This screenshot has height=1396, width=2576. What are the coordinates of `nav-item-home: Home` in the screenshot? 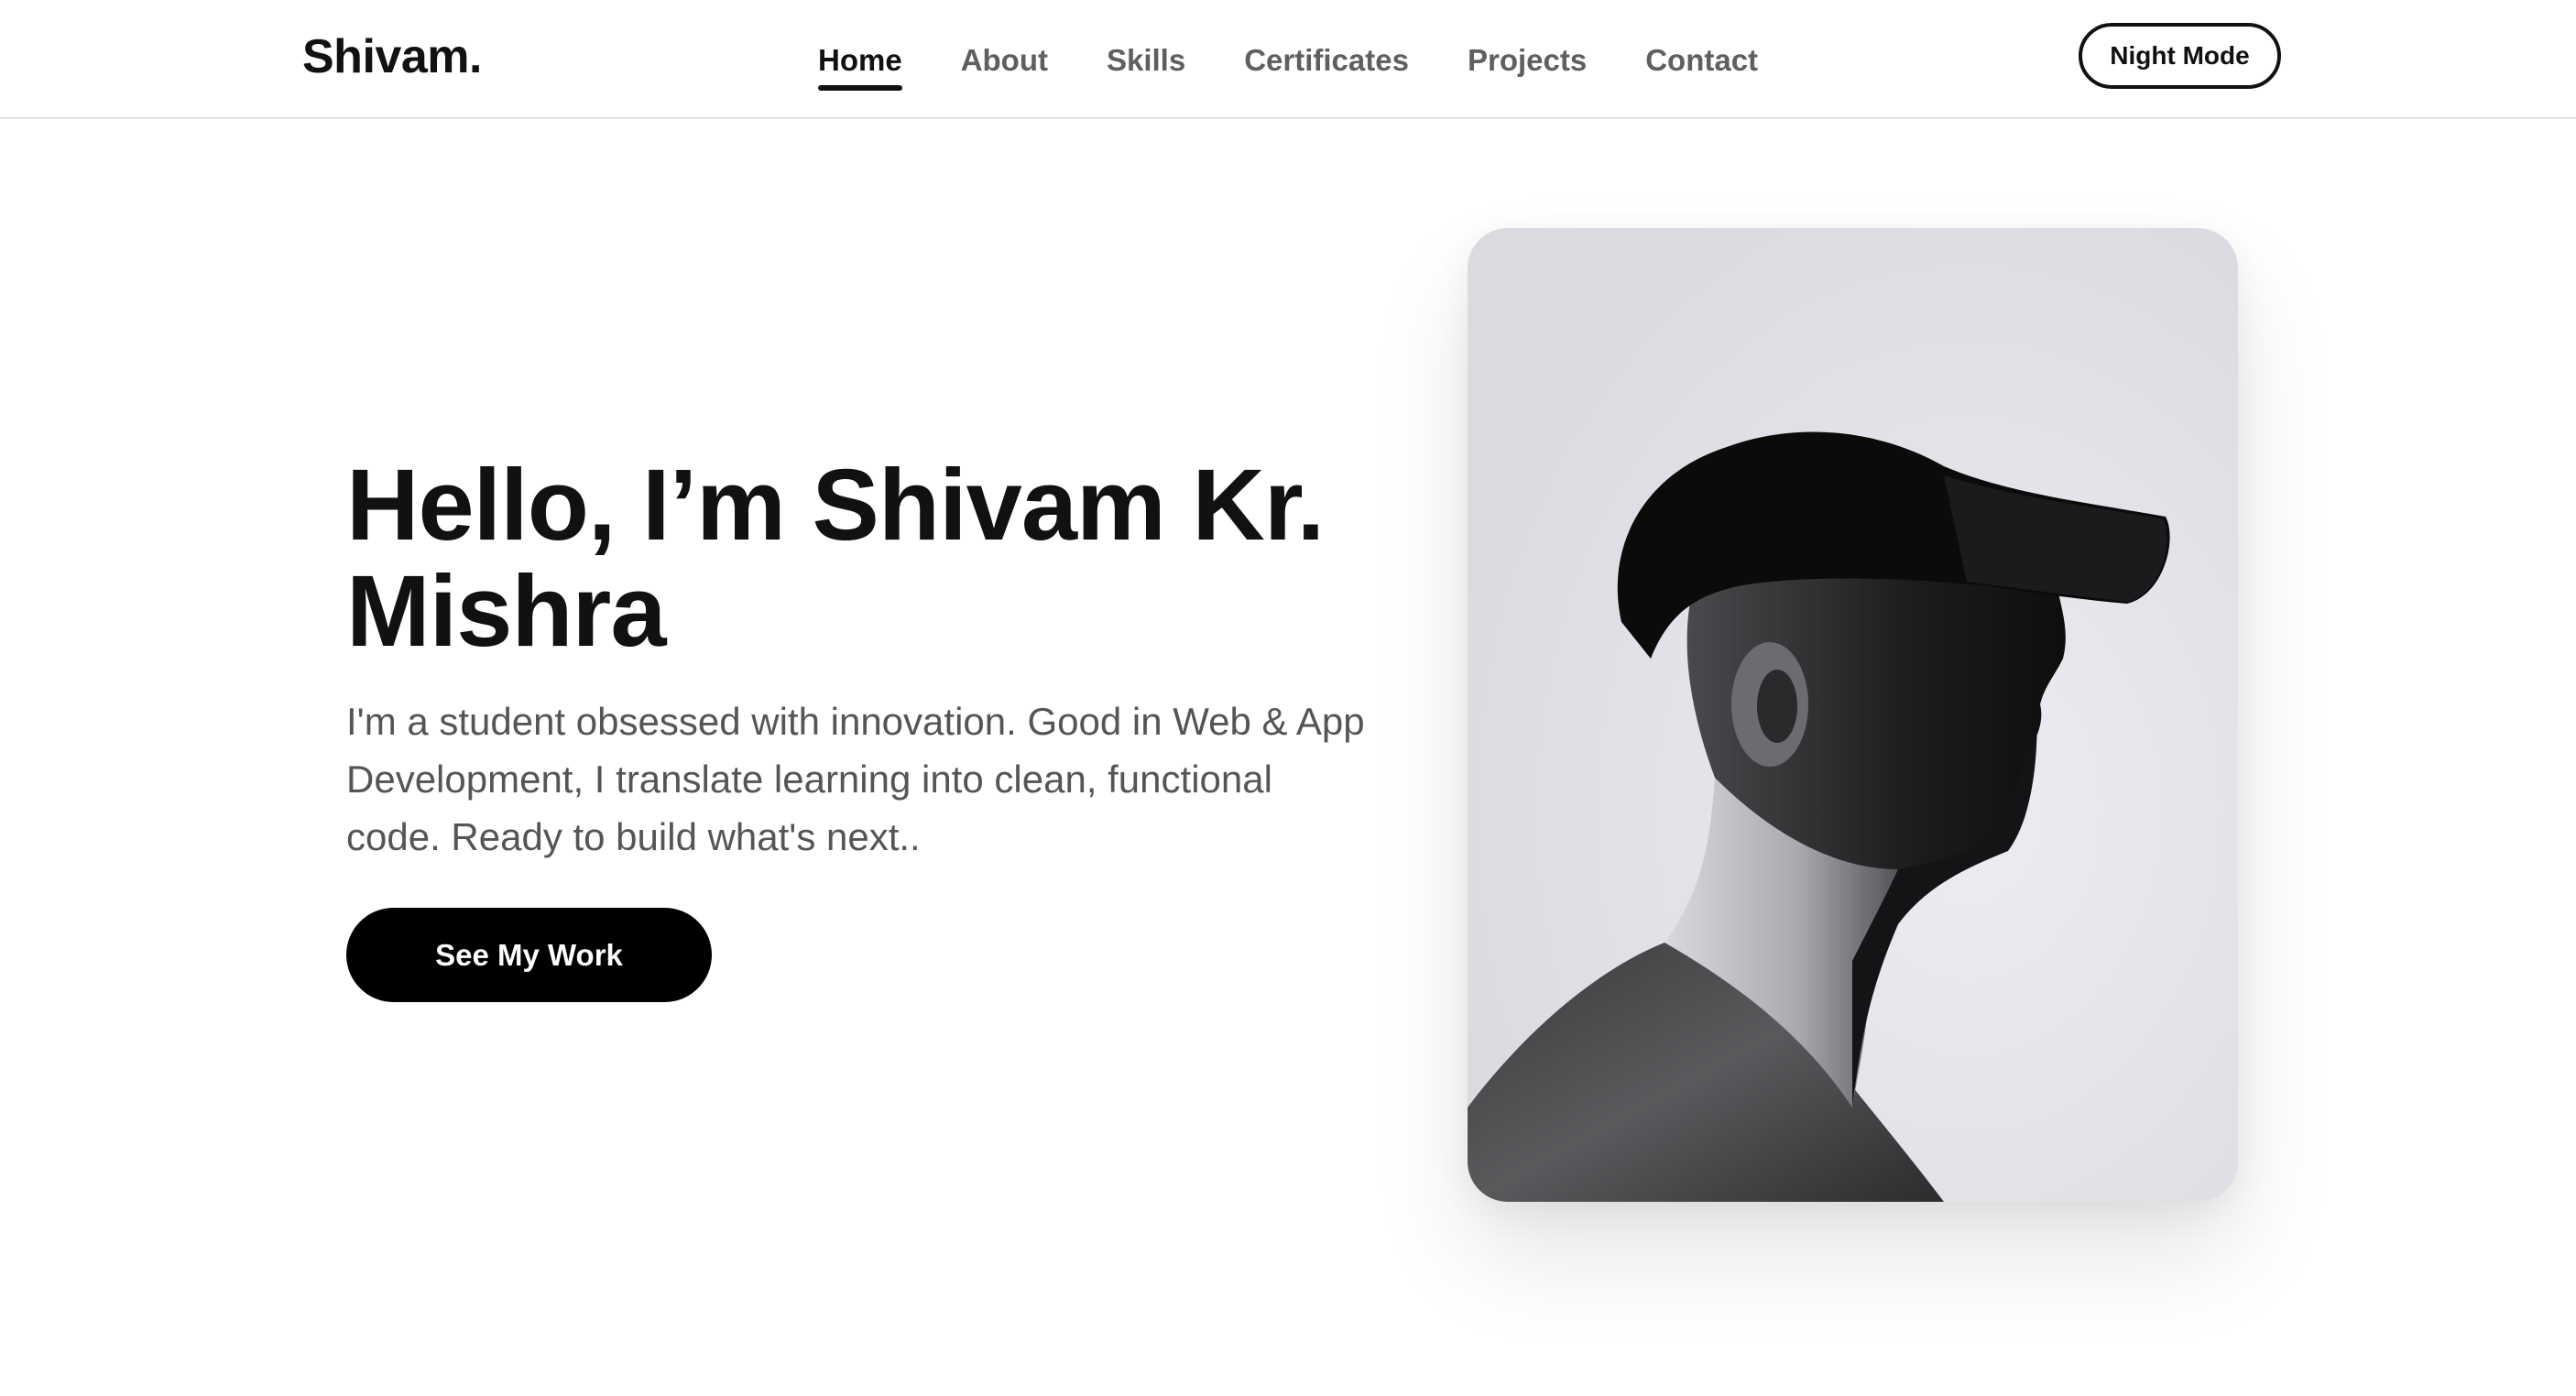 It's located at (860, 64).